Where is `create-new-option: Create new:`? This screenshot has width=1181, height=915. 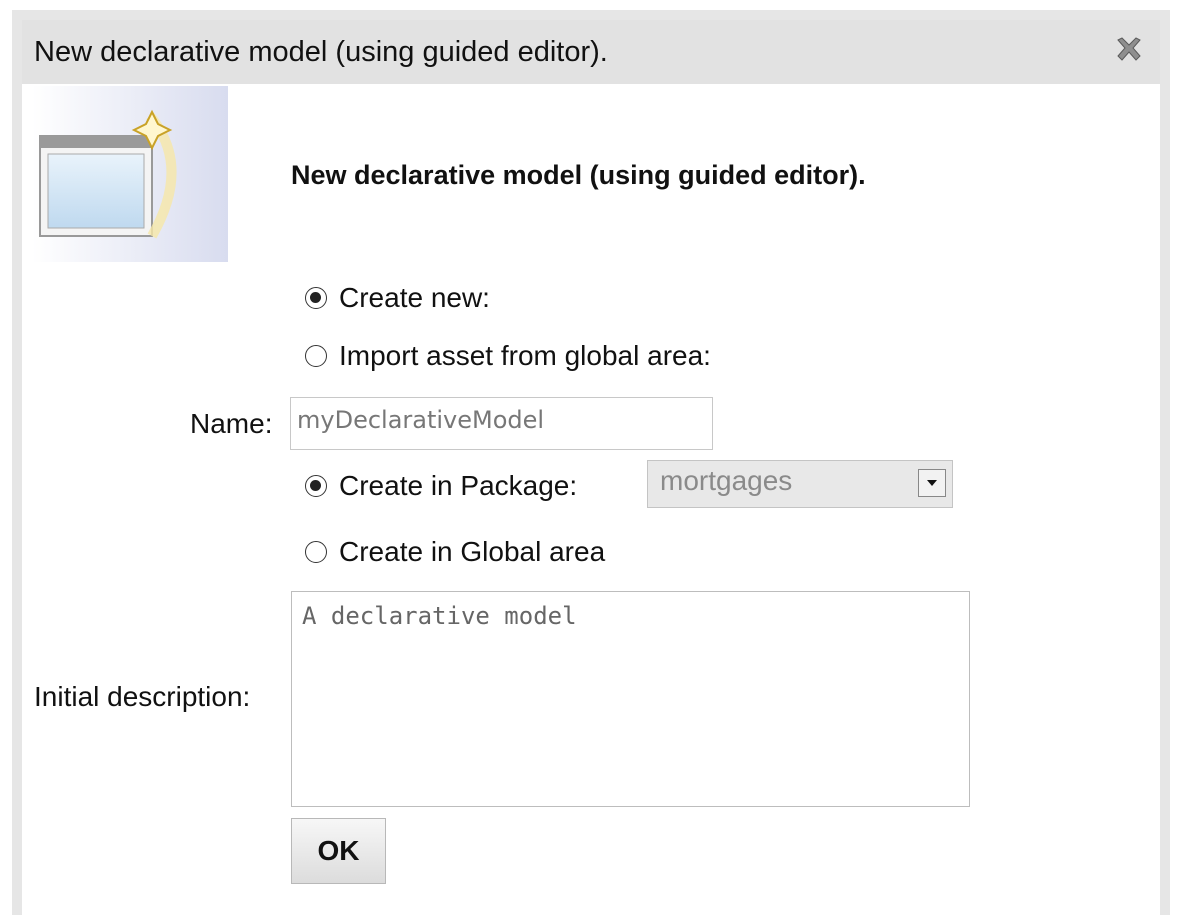 create-new-option: Create new: is located at coordinates (397, 298).